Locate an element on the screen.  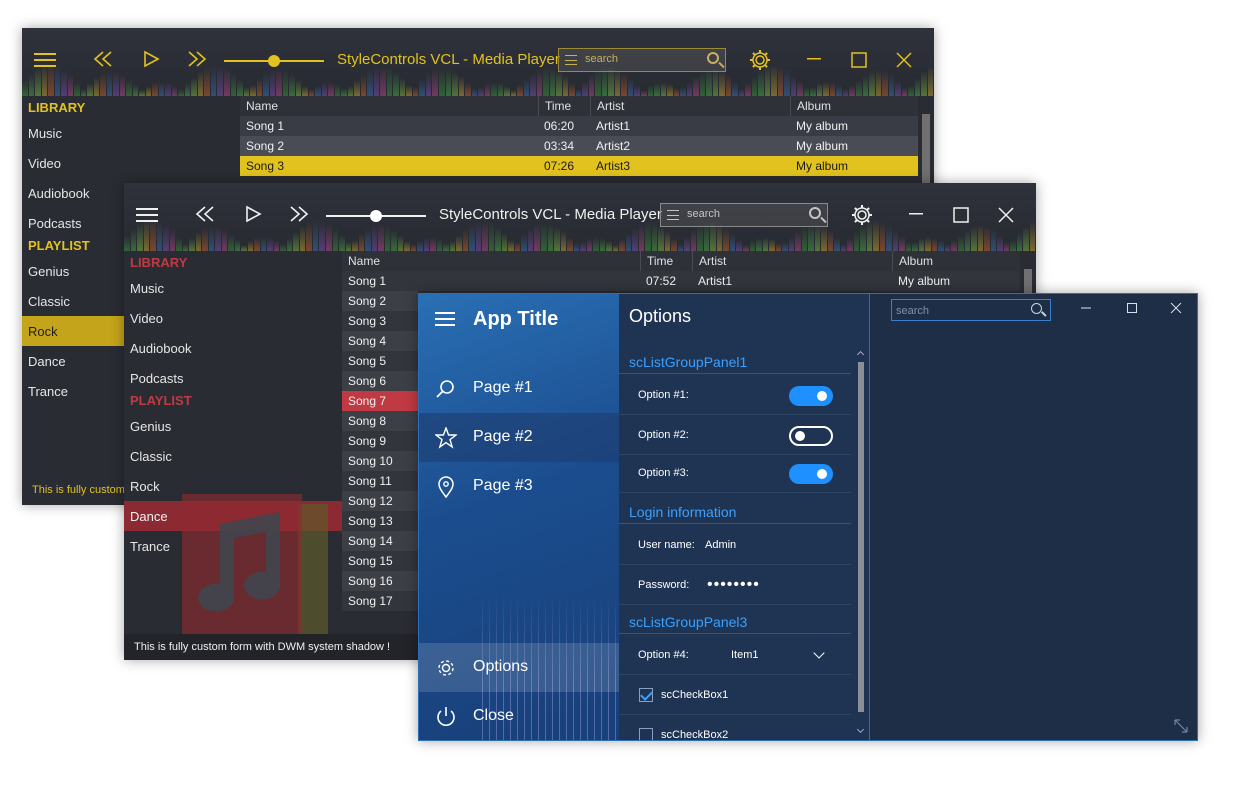
option-4-row: Option #4: Item1 is located at coordinates (735, 655).